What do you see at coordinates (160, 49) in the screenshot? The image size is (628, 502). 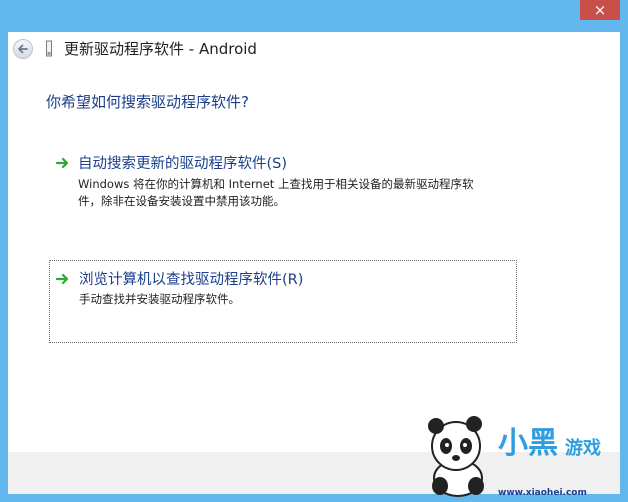 I see `window-title: 更新驱动程序软件 - Android` at bounding box center [160, 49].